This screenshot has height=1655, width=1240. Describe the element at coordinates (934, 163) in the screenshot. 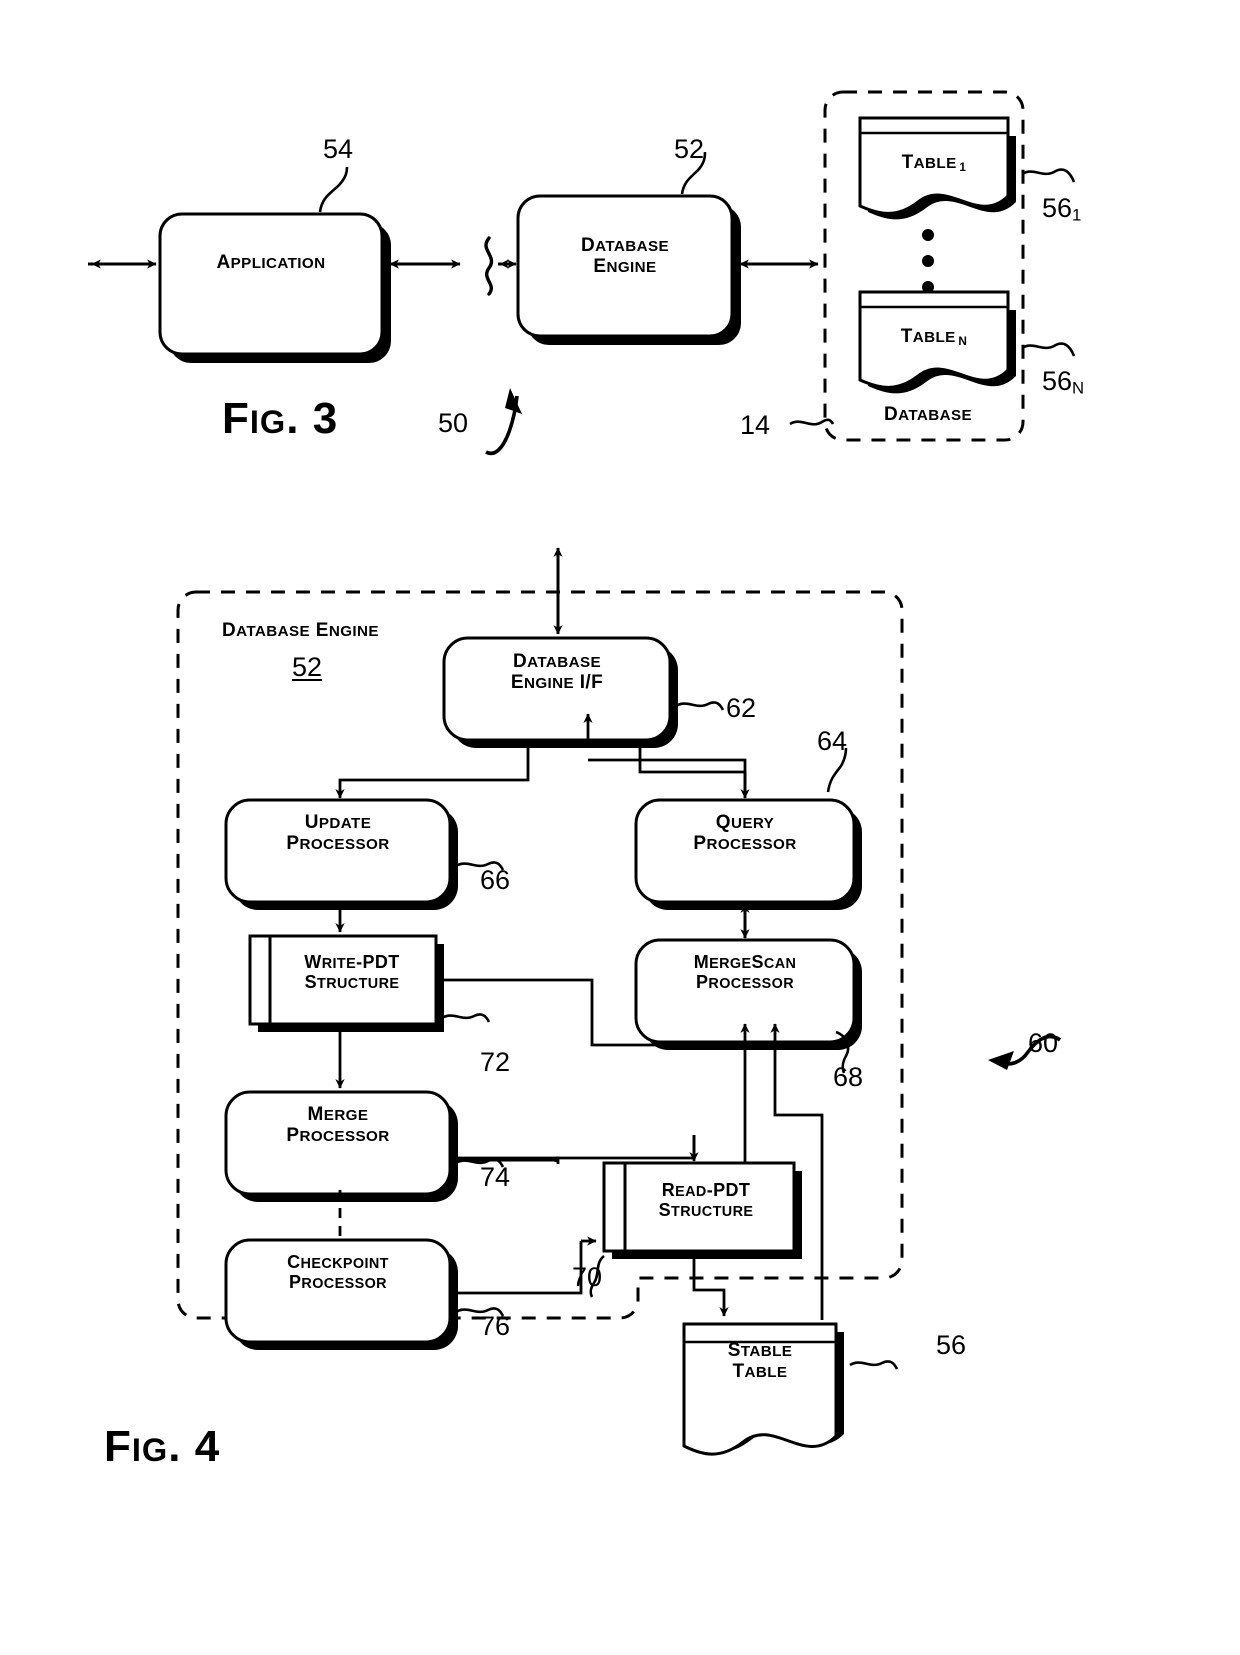

I see `table-1-label: TABLE 1` at that location.